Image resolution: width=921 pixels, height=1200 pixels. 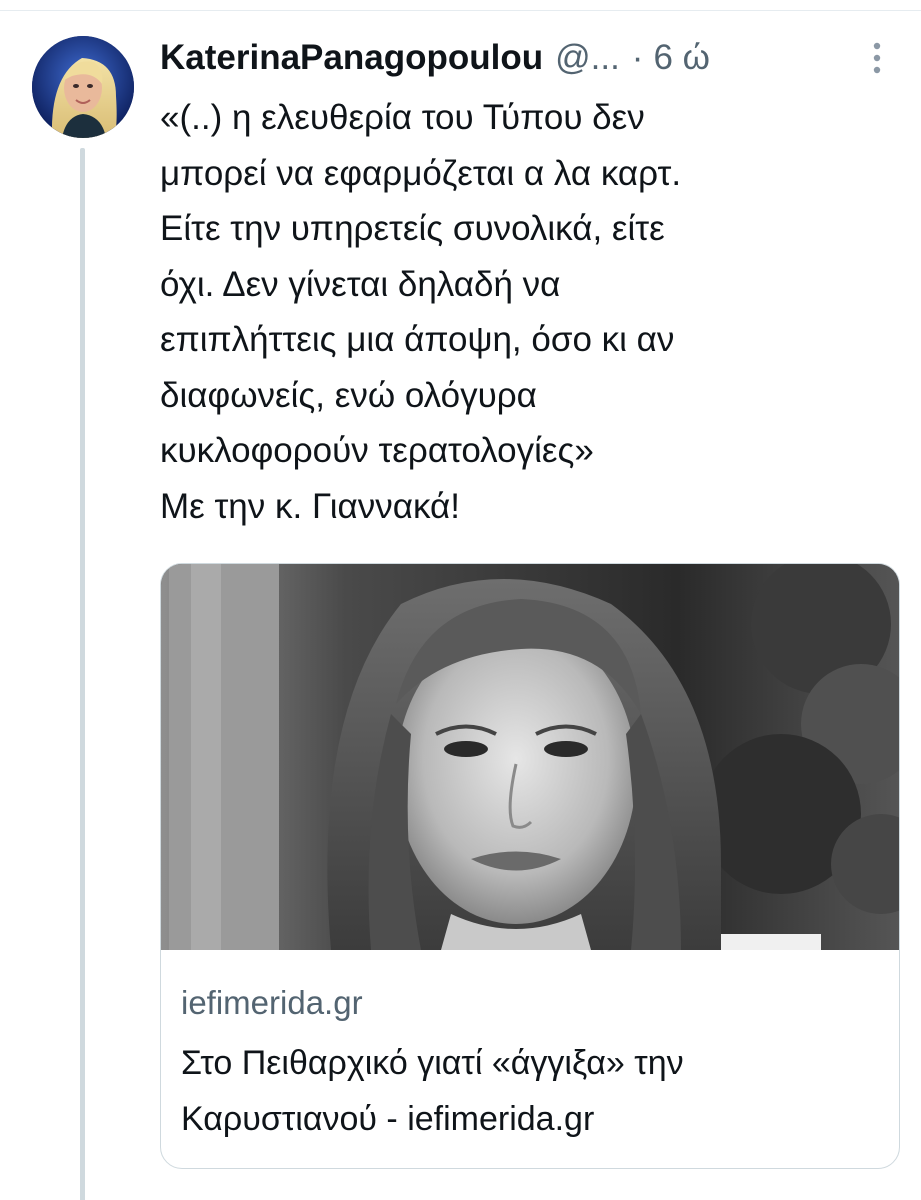 I want to click on tweet-text-line: επιπλήττεις μια άποψη, όσο κι αν, so click(x=417, y=339).